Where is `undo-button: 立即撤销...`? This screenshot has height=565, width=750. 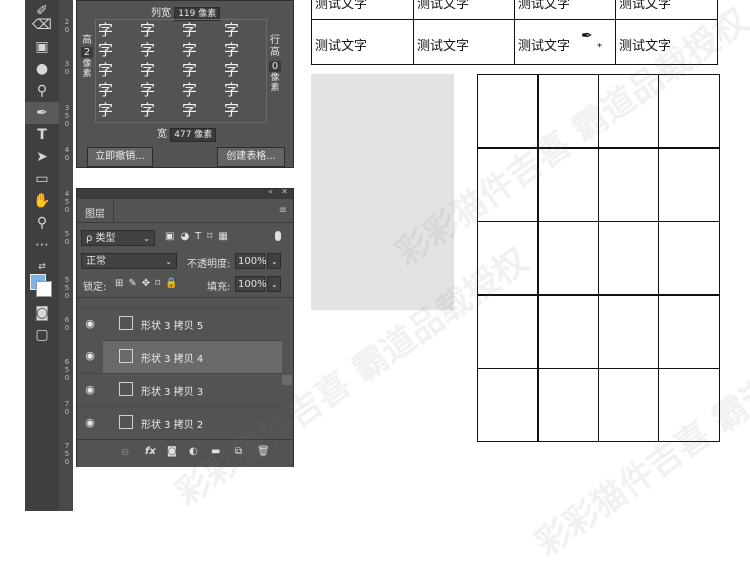 undo-button: 立即撤销... is located at coordinates (120, 157).